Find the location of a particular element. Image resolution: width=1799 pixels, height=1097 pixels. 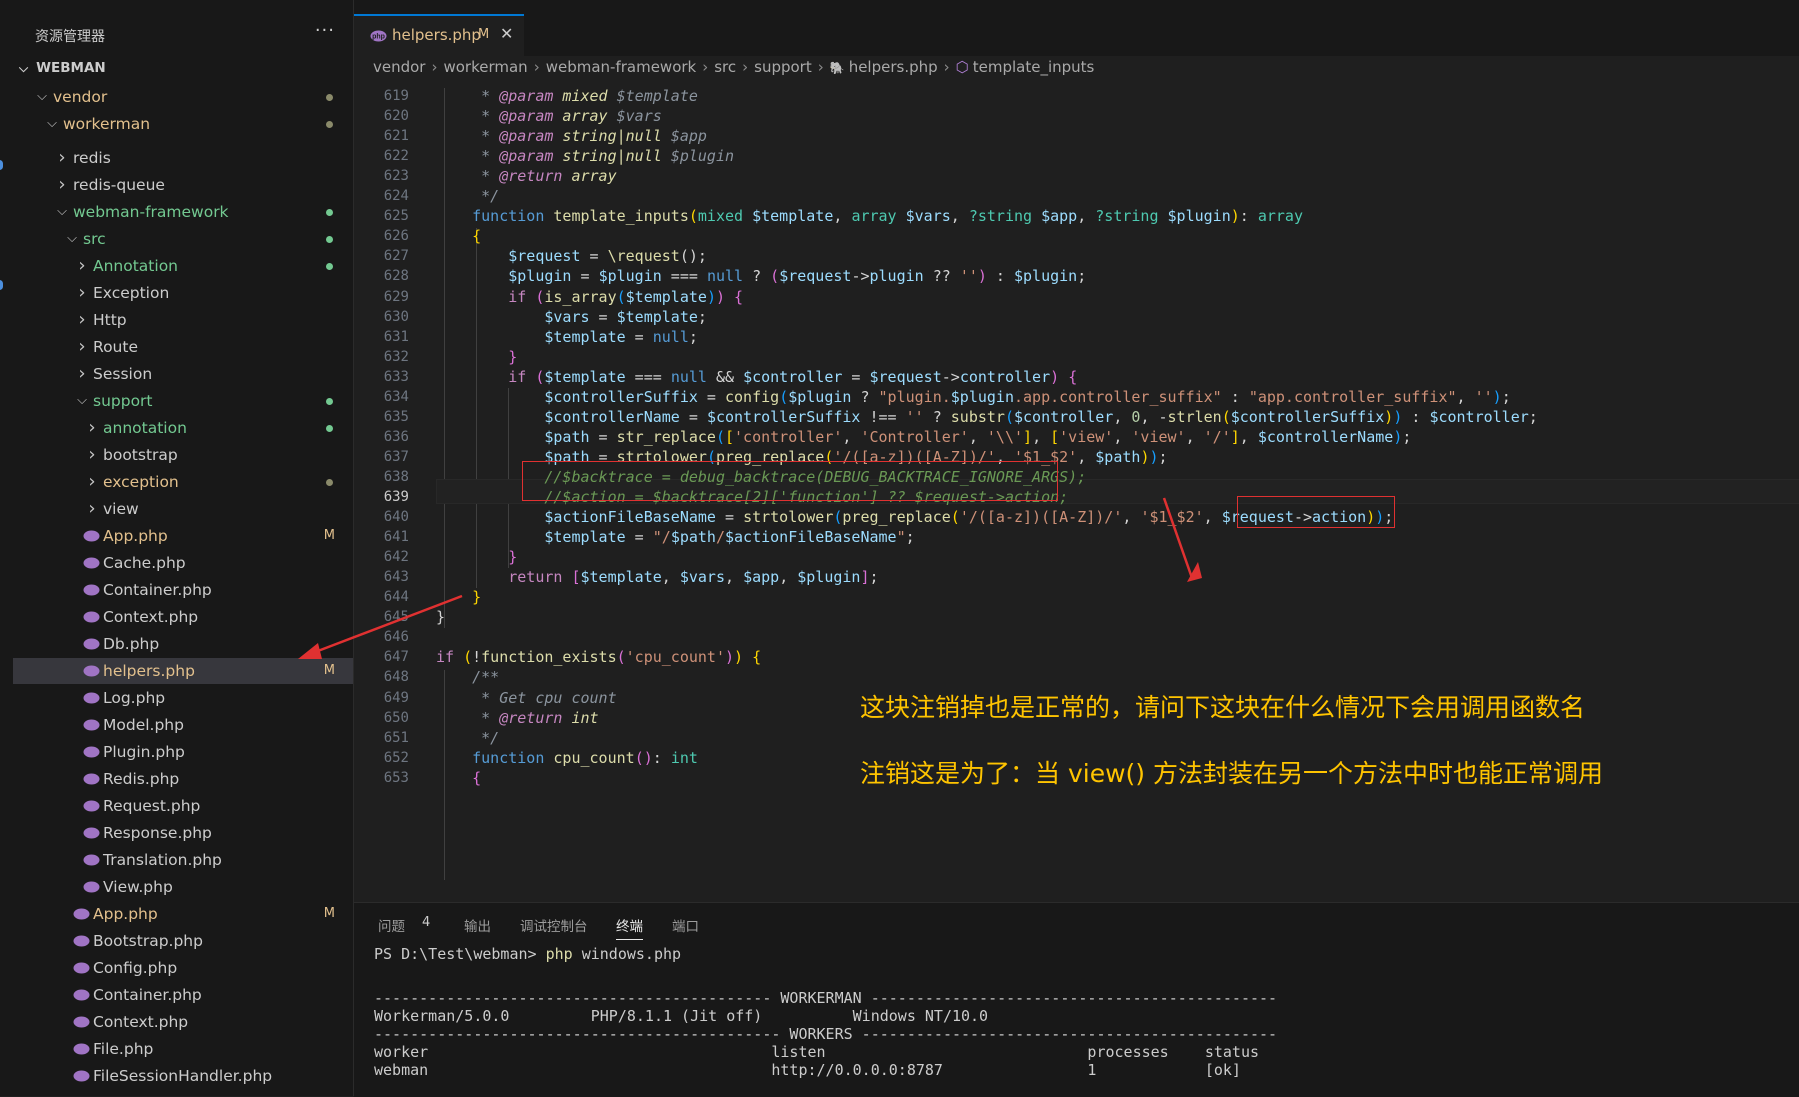

tab-ports: 端口 is located at coordinates (685, 925).